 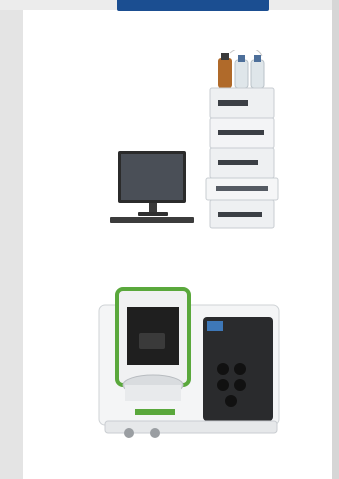 What do you see at coordinates (153, 344) in the screenshot?
I see `sample-compartment-icon` at bounding box center [153, 344].